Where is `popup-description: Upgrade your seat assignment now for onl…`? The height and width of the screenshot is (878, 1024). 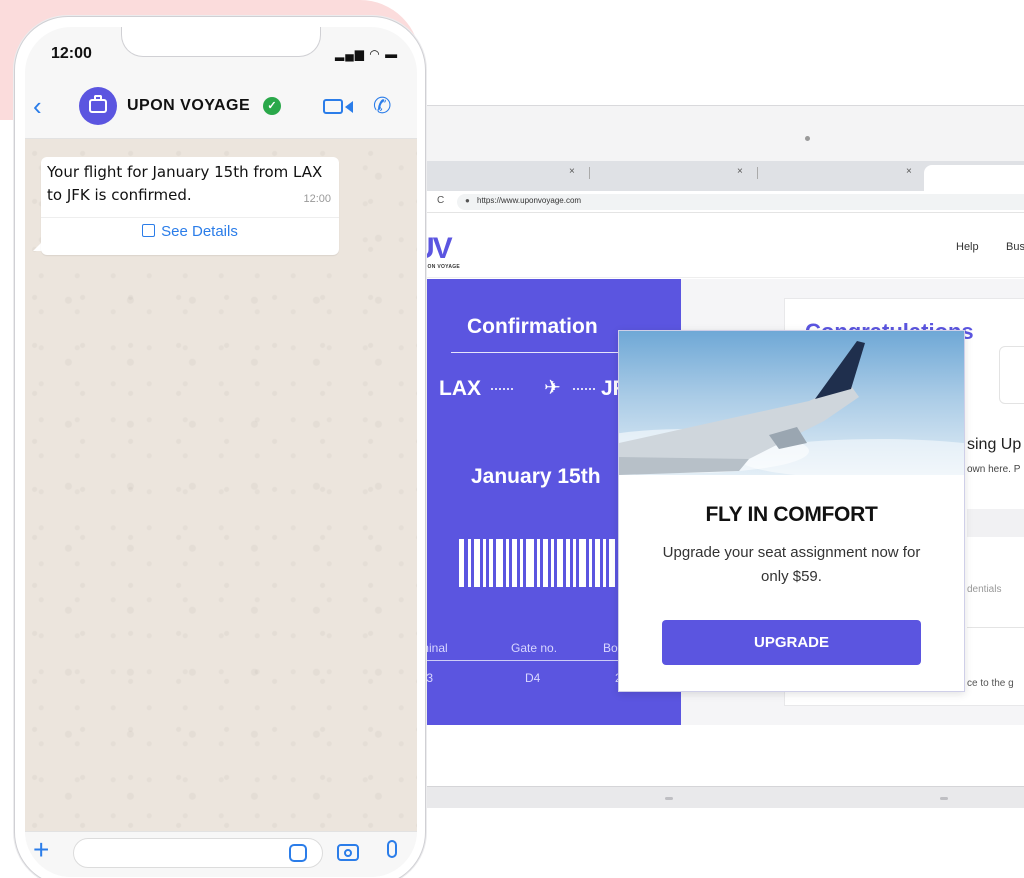 popup-description: Upgrade your seat assignment now for onl… is located at coordinates (791, 564).